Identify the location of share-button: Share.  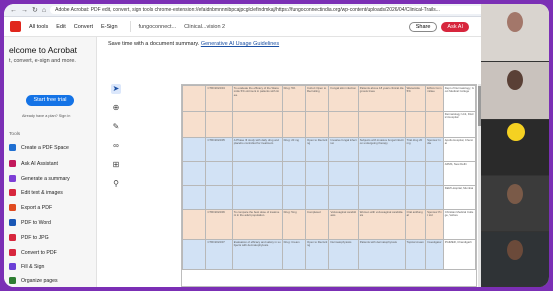
(423, 26).